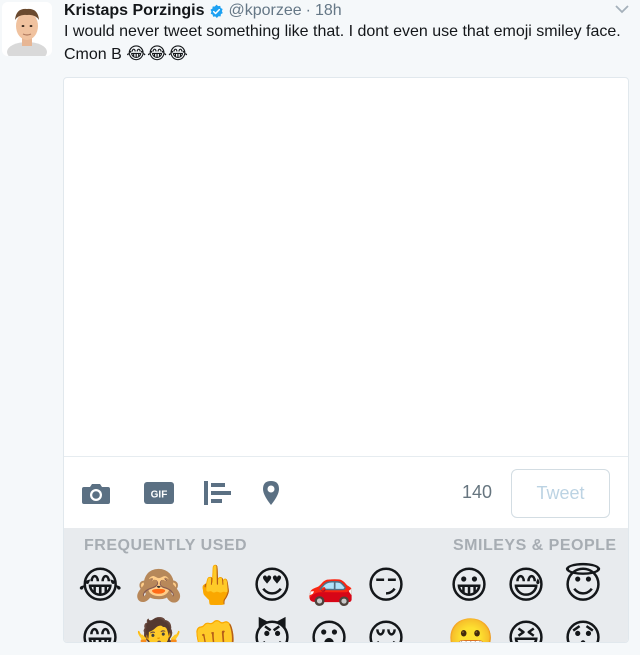 This screenshot has width=640, height=655. What do you see at coordinates (100, 629) in the screenshot?
I see `emoji-grin: 😁` at bounding box center [100, 629].